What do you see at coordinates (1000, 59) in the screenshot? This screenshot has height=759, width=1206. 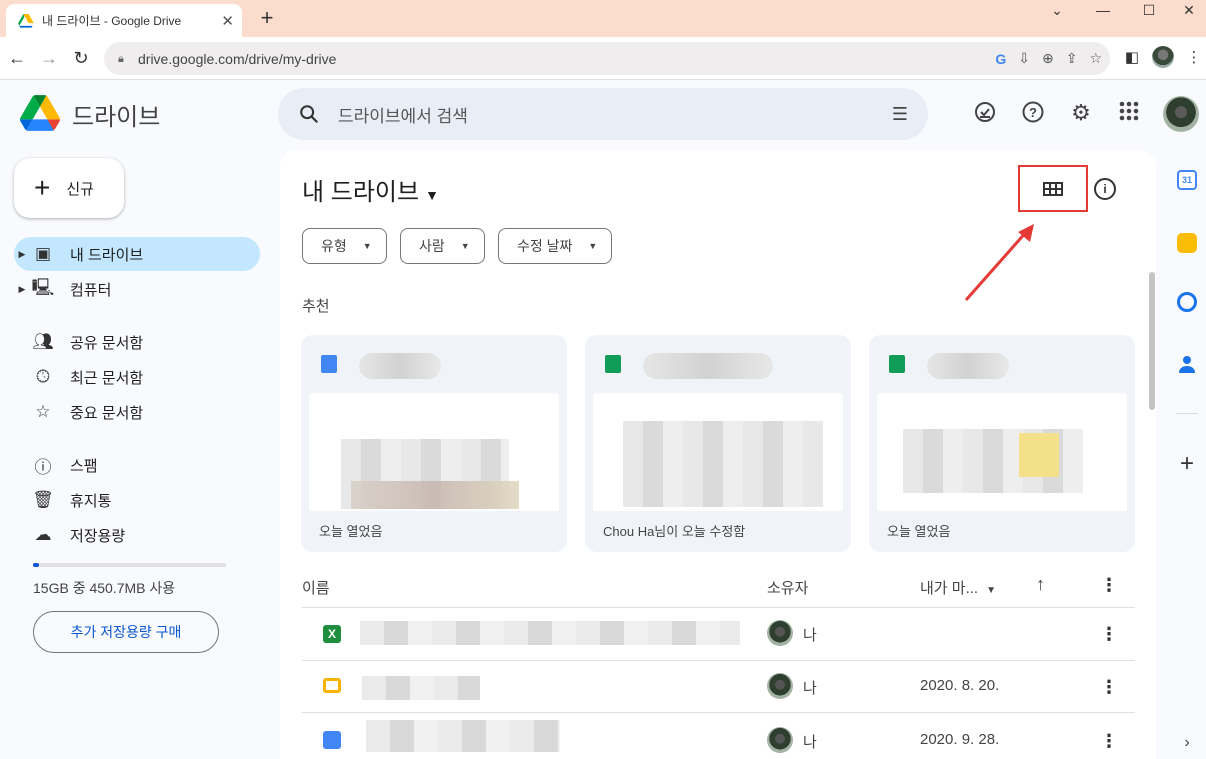 I see `google-icon: G` at bounding box center [1000, 59].